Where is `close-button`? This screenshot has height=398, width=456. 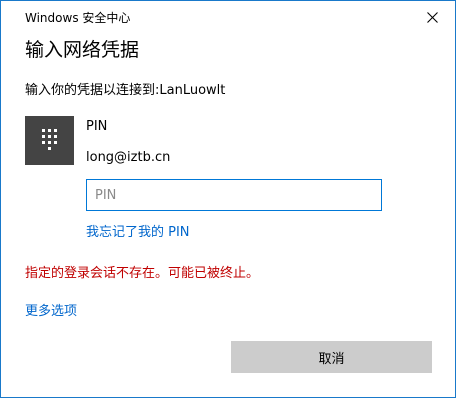
close-button is located at coordinates (432, 17).